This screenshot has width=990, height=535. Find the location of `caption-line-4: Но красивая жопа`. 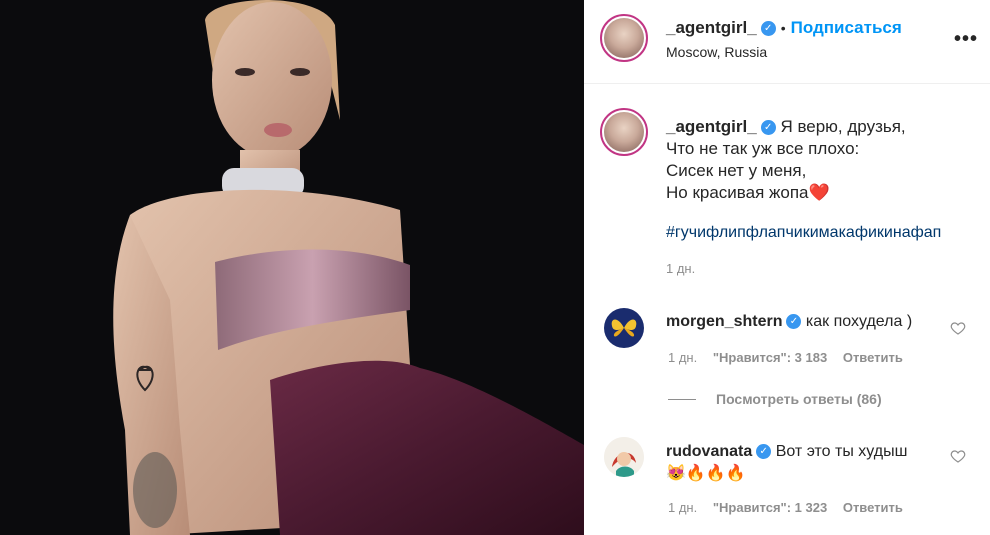

caption-line-4: Но красивая жопа is located at coordinates (737, 192).